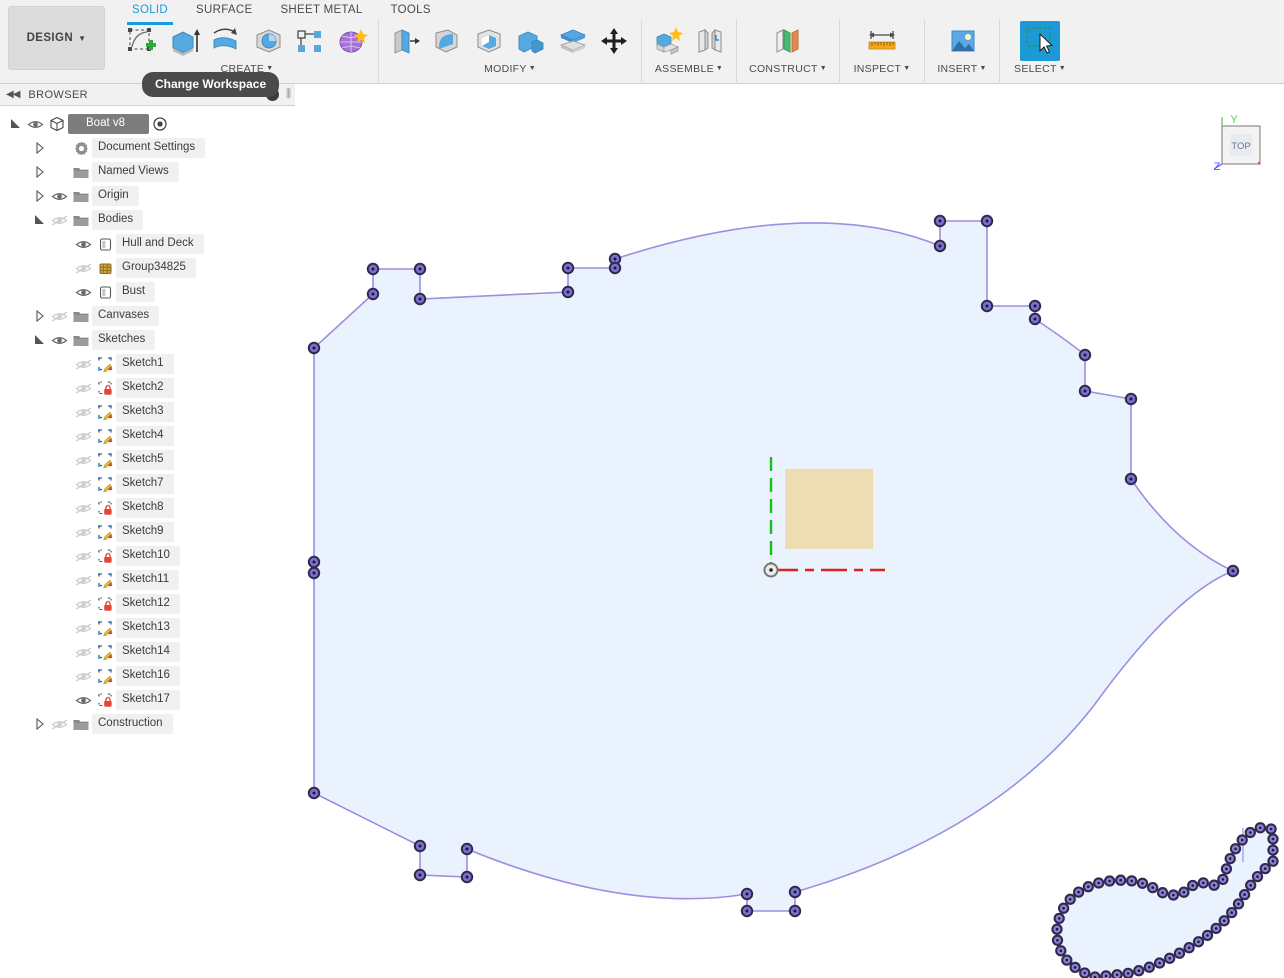  What do you see at coordinates (489, 41) in the screenshot?
I see `shell-icon` at bounding box center [489, 41].